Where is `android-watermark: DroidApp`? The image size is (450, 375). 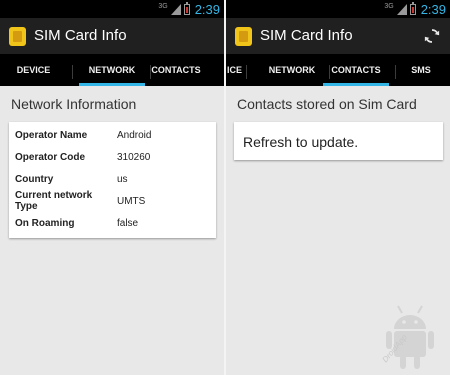
android-watermark: DroidApp is located at coordinates (409, 331).